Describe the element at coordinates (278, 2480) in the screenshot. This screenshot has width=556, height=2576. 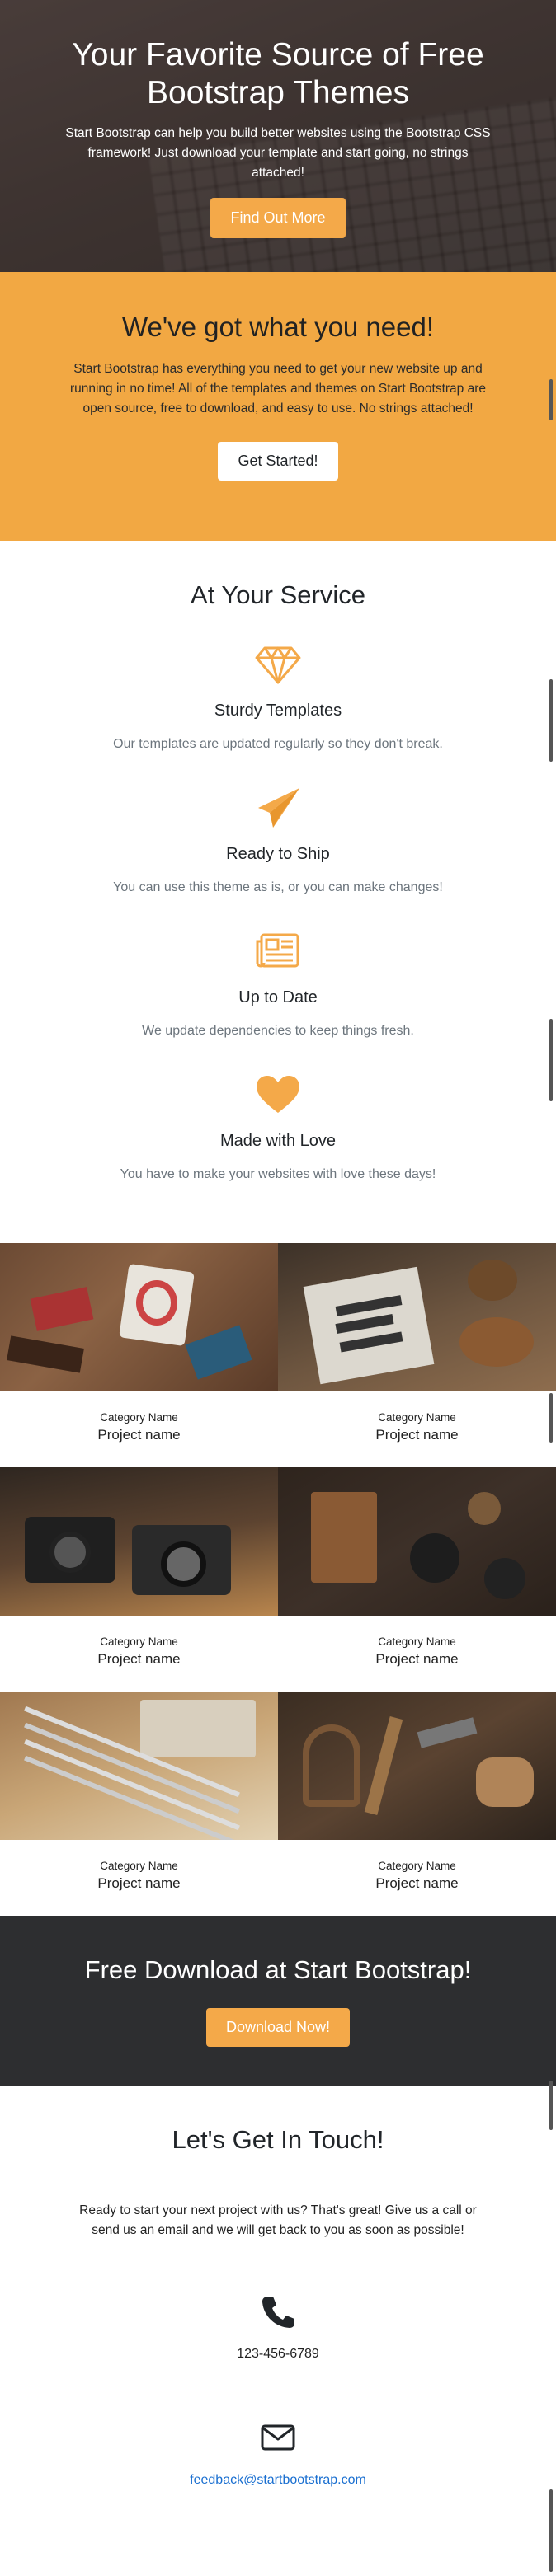
I see `email-link: feedback@startbootstrap.com` at that location.